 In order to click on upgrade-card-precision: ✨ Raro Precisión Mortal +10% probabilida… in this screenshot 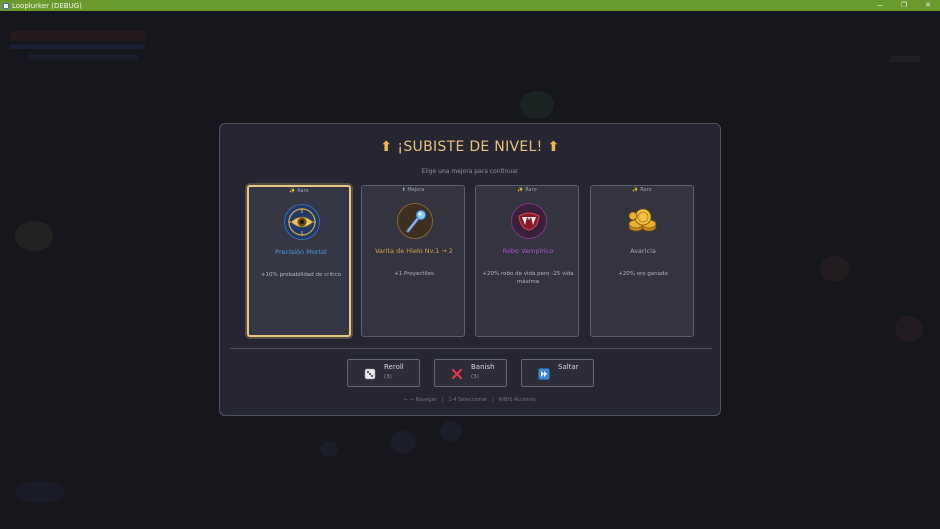, I will do `click(299, 261)`.